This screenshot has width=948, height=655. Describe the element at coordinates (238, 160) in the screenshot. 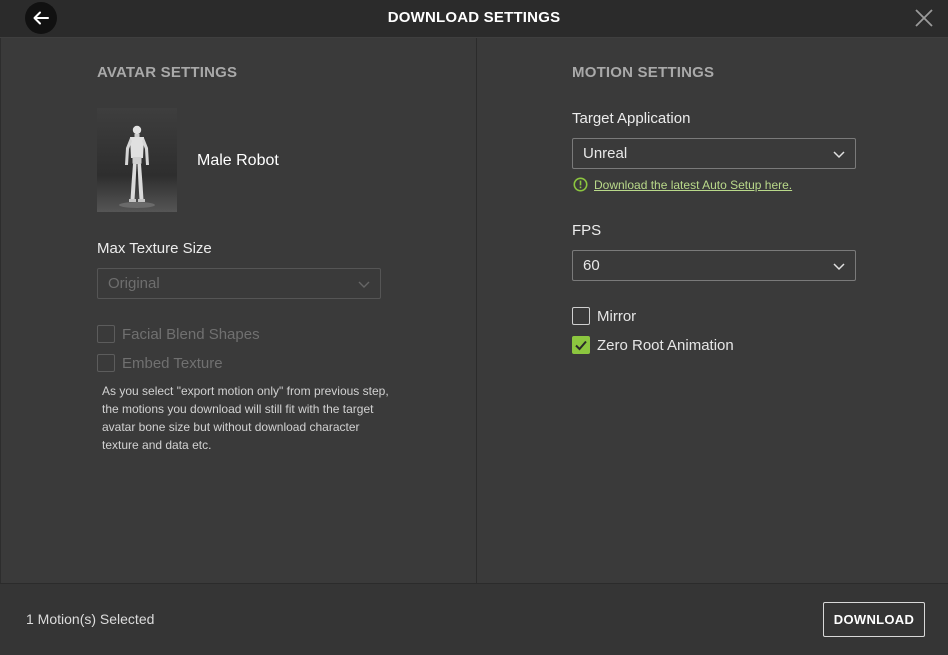

I see `avatar-name: Male Robot` at that location.